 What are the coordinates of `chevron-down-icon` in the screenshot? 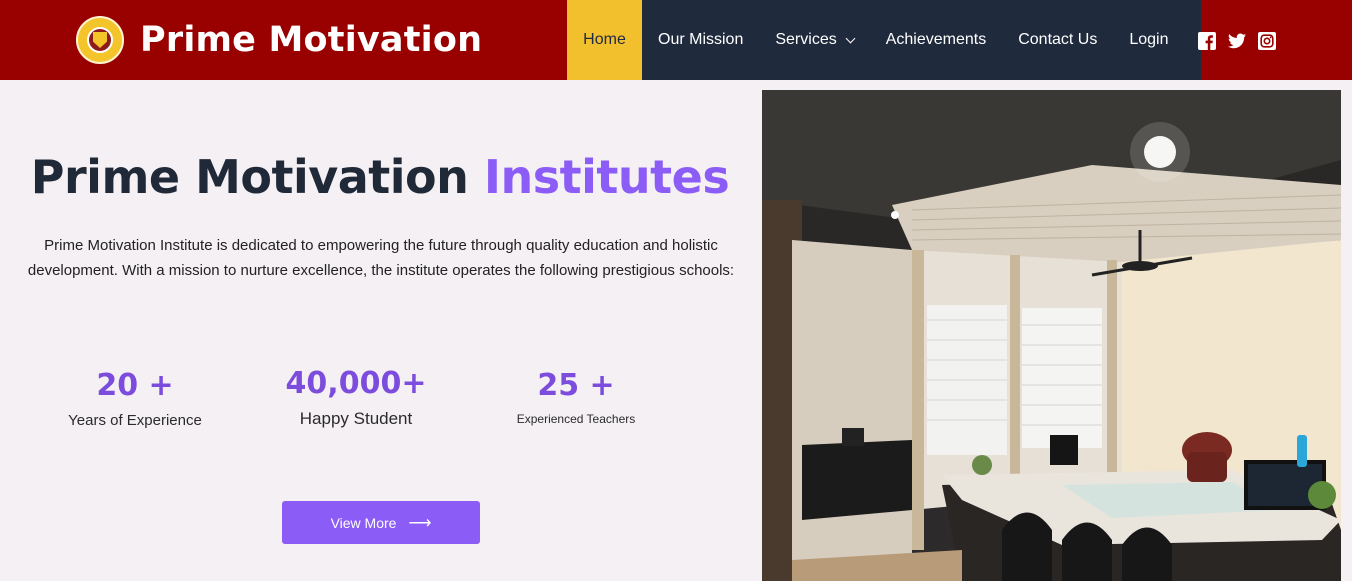 It's located at (850, 38).